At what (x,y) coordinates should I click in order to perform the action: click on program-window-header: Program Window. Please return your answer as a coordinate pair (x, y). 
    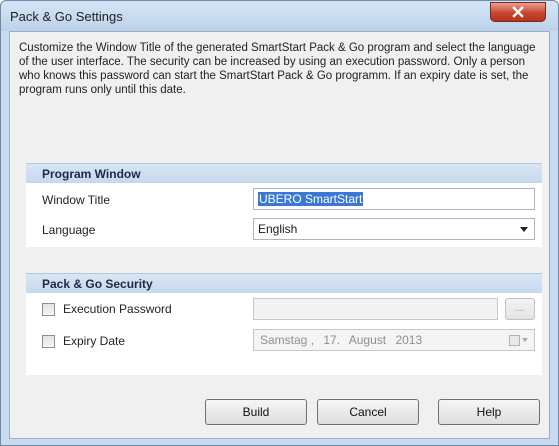
    Looking at the image, I should click on (284, 173).